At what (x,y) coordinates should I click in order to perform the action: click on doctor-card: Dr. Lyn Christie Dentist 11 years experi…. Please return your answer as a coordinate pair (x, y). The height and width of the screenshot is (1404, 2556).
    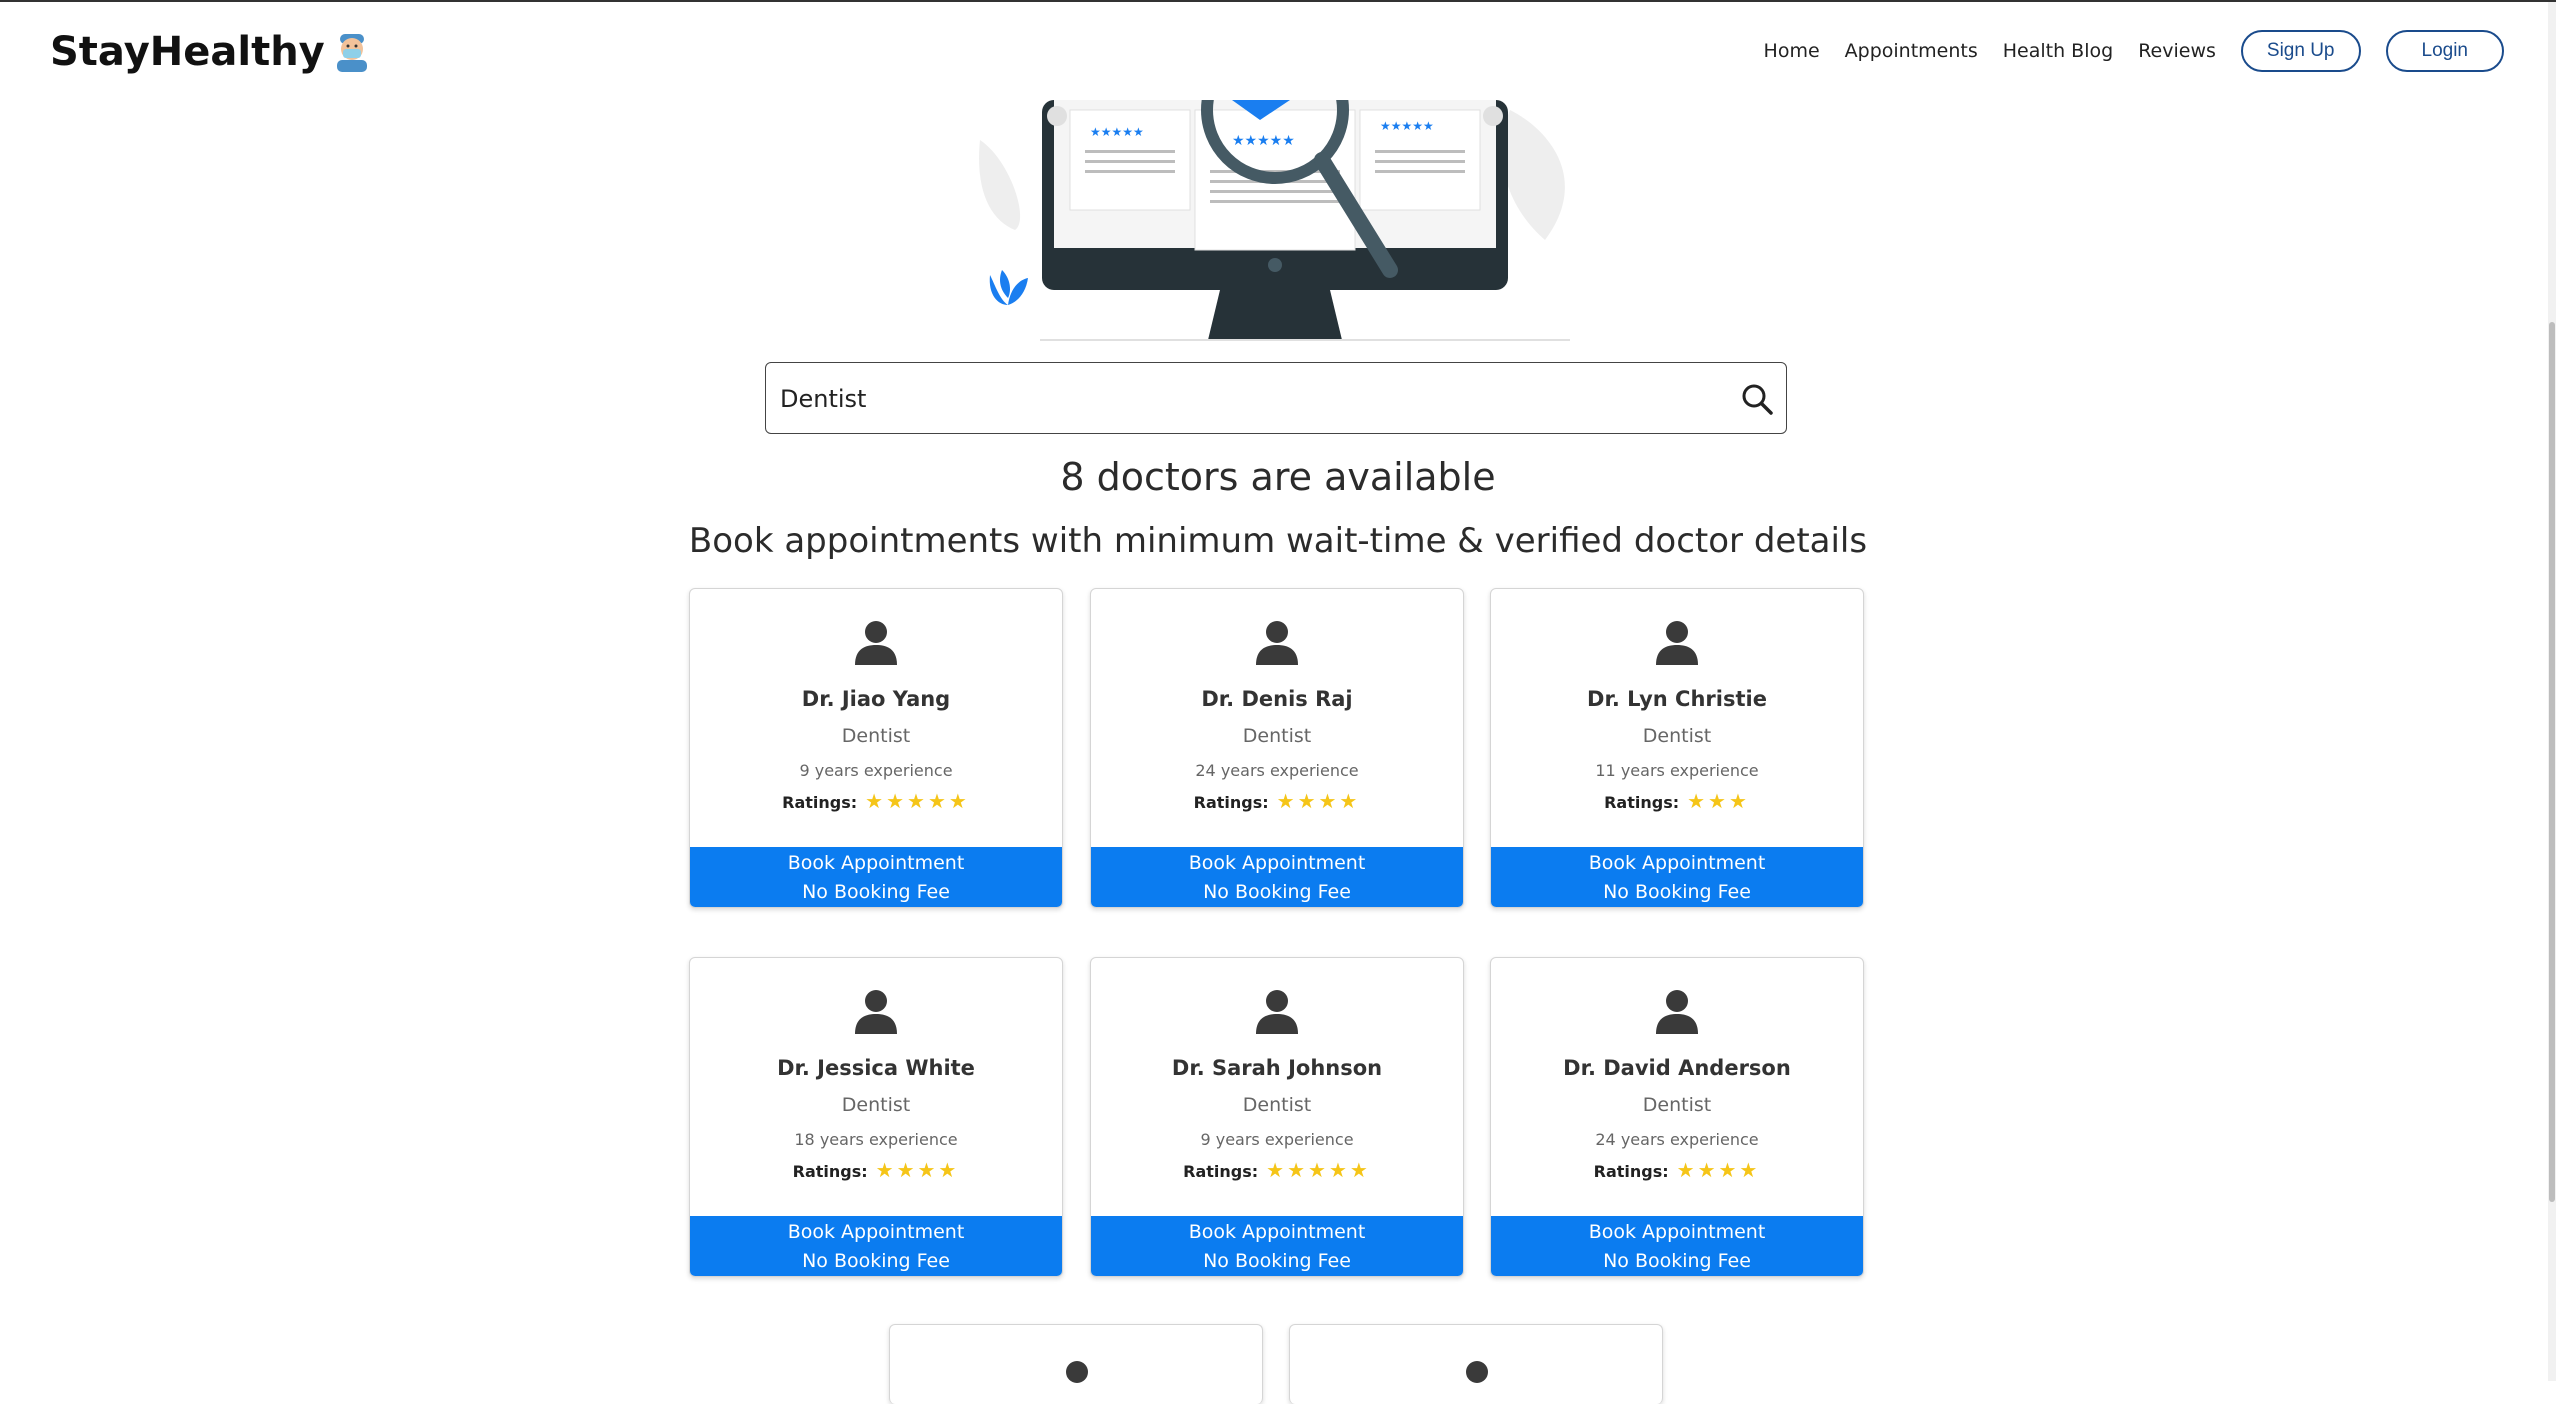
    Looking at the image, I should click on (1677, 748).